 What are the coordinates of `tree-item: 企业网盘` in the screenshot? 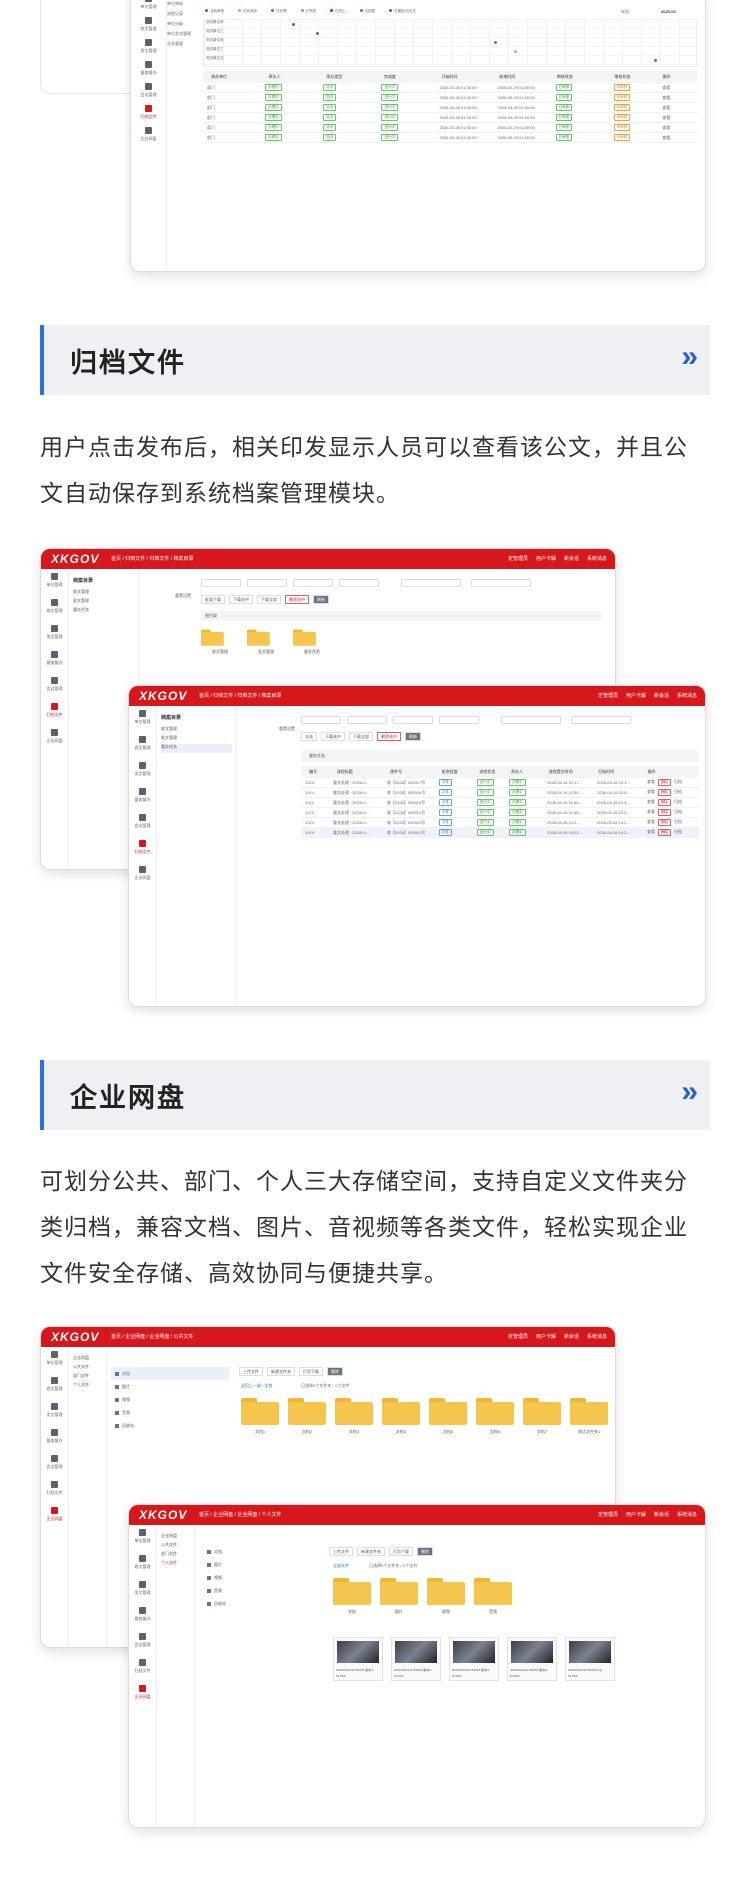 It's located at (175, 1537).